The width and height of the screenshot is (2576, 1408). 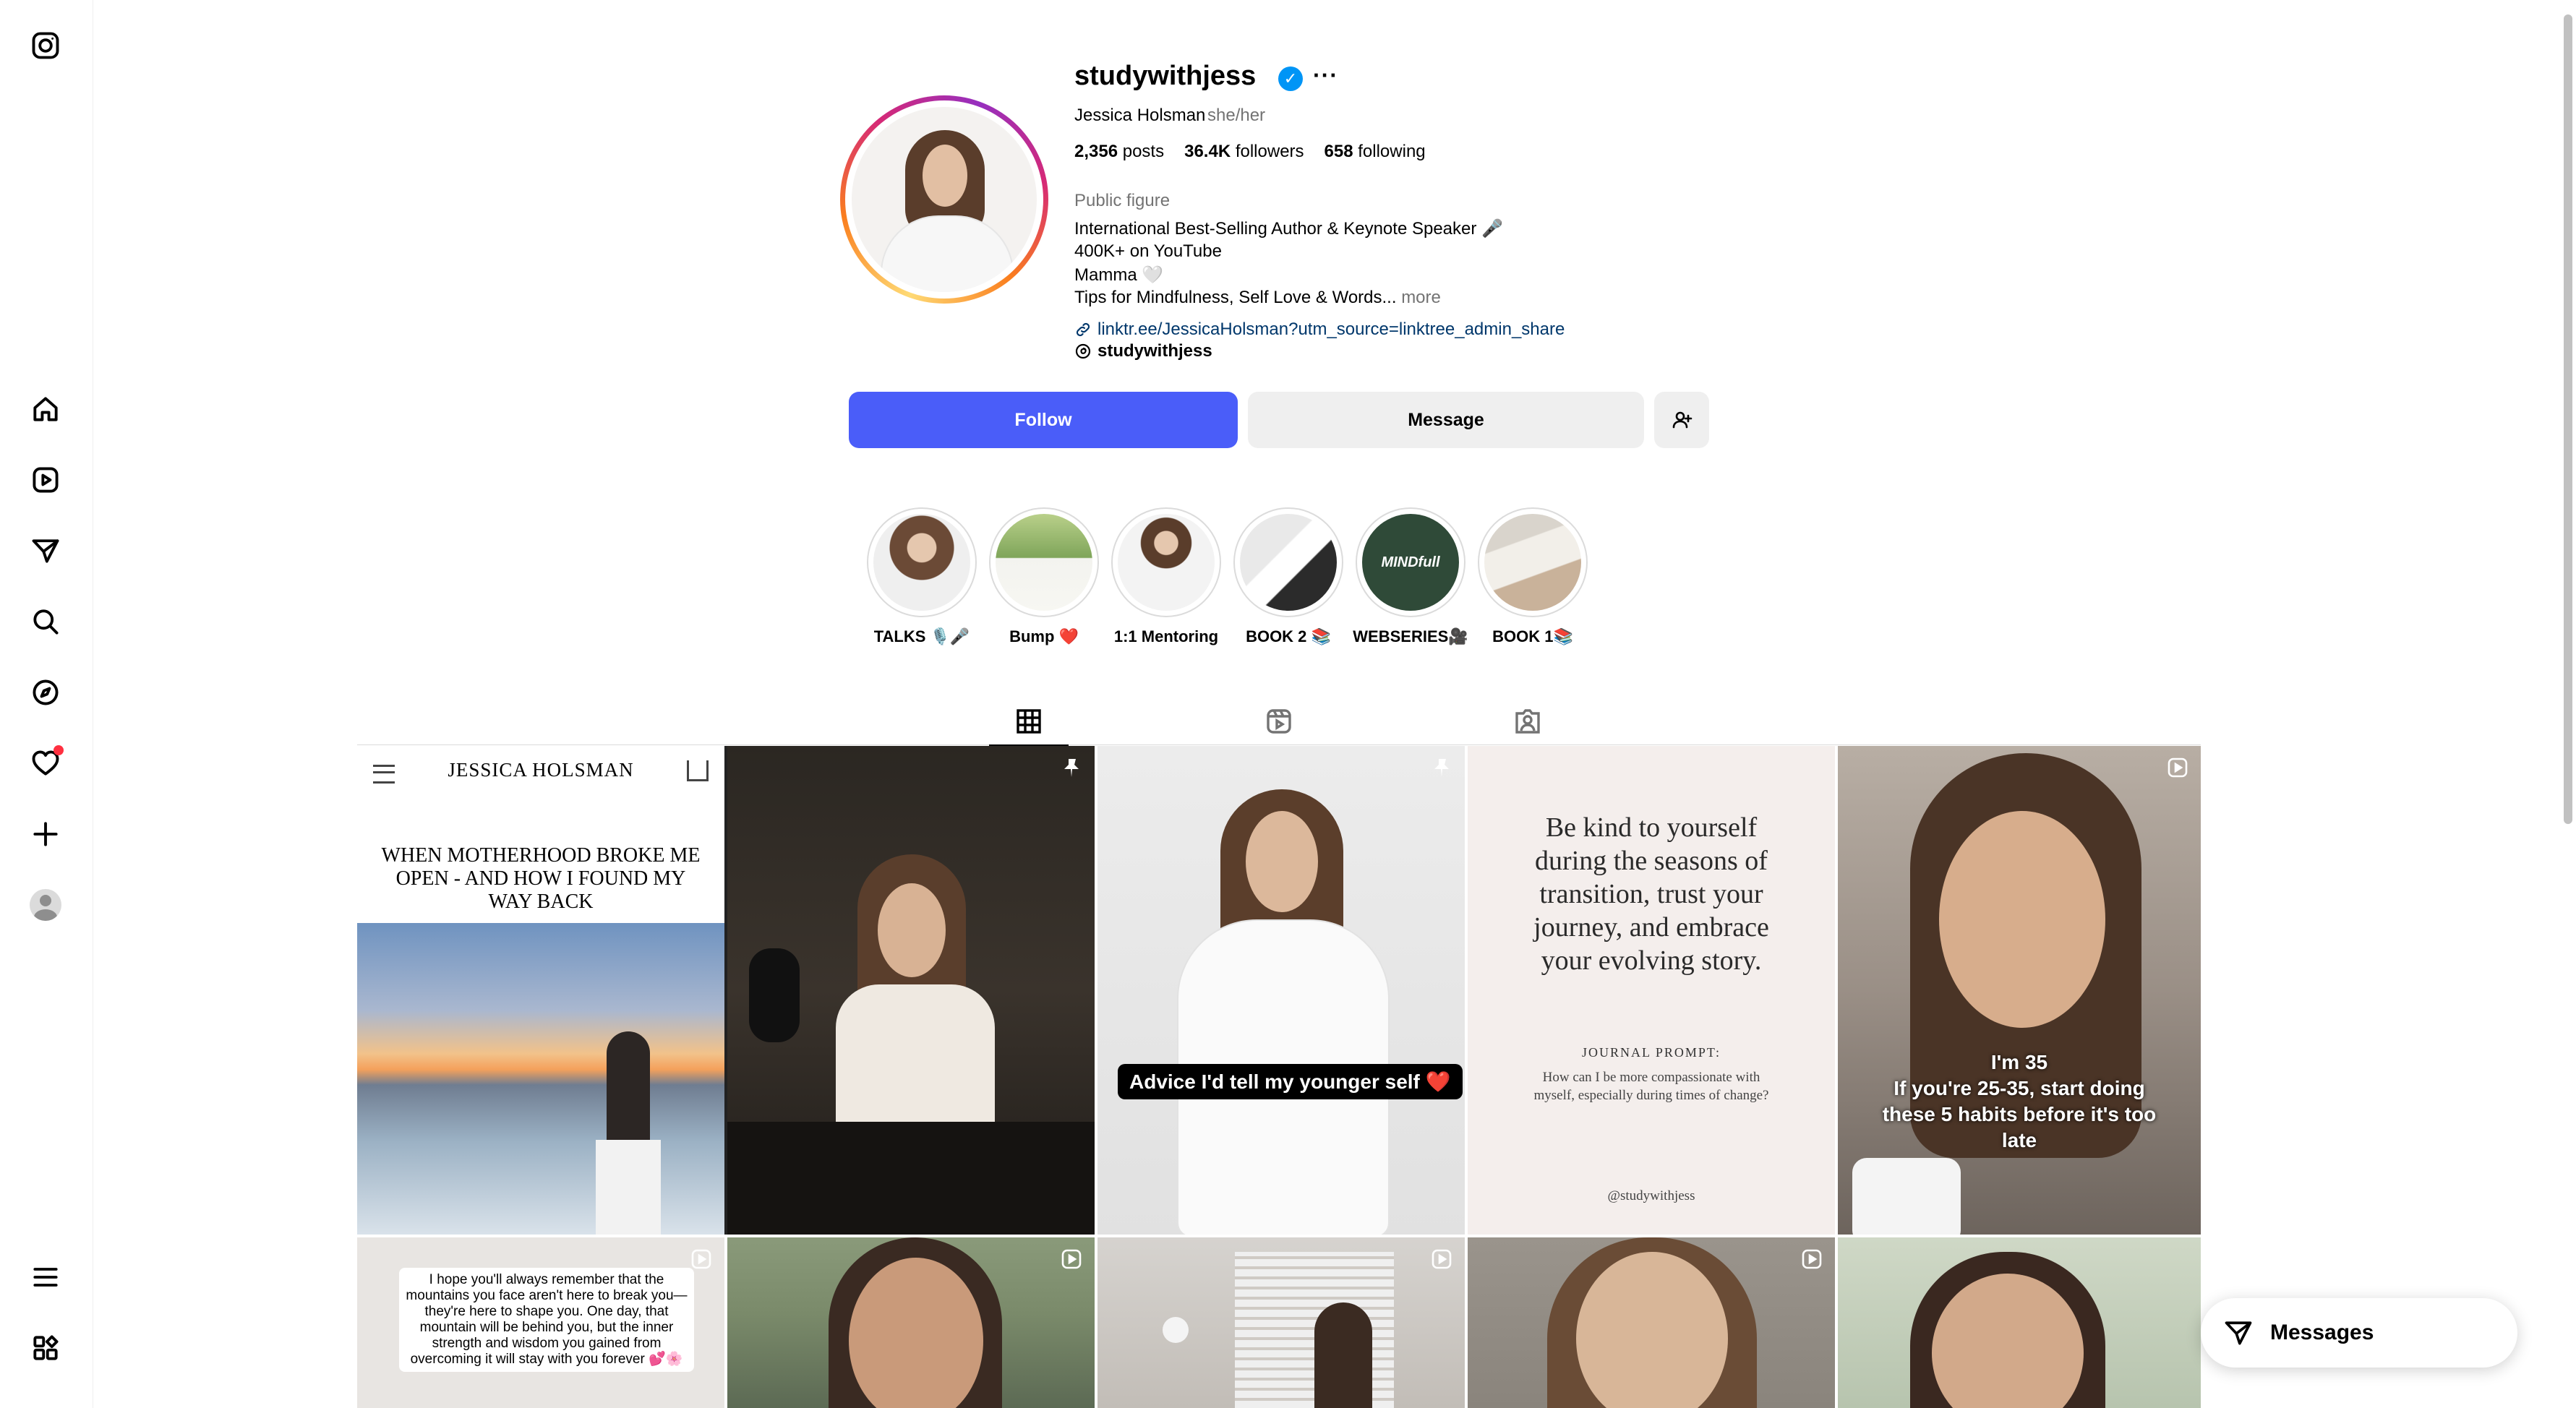 I want to click on also-from-meta-icon, so click(x=45, y=1348).